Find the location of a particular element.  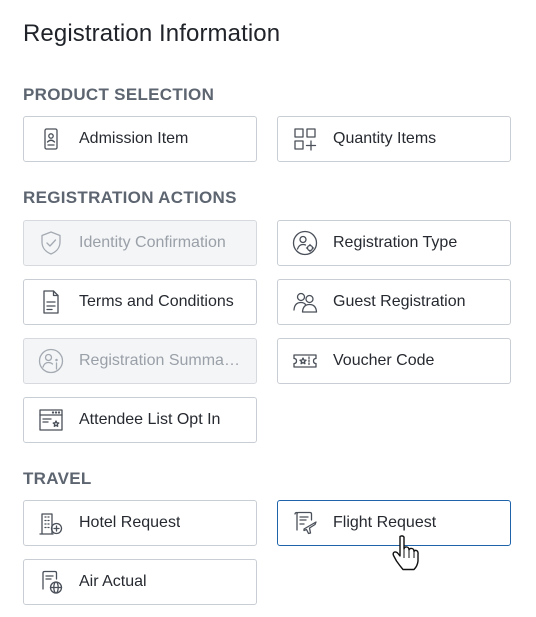

registration-type-tile: Registration Type is located at coordinates (394, 243).